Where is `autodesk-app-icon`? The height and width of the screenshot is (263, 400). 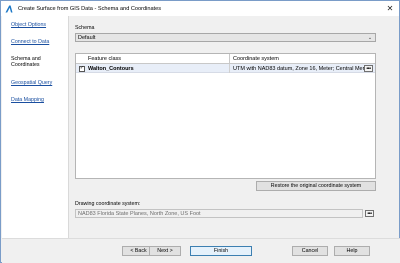 autodesk-app-icon is located at coordinates (9, 9).